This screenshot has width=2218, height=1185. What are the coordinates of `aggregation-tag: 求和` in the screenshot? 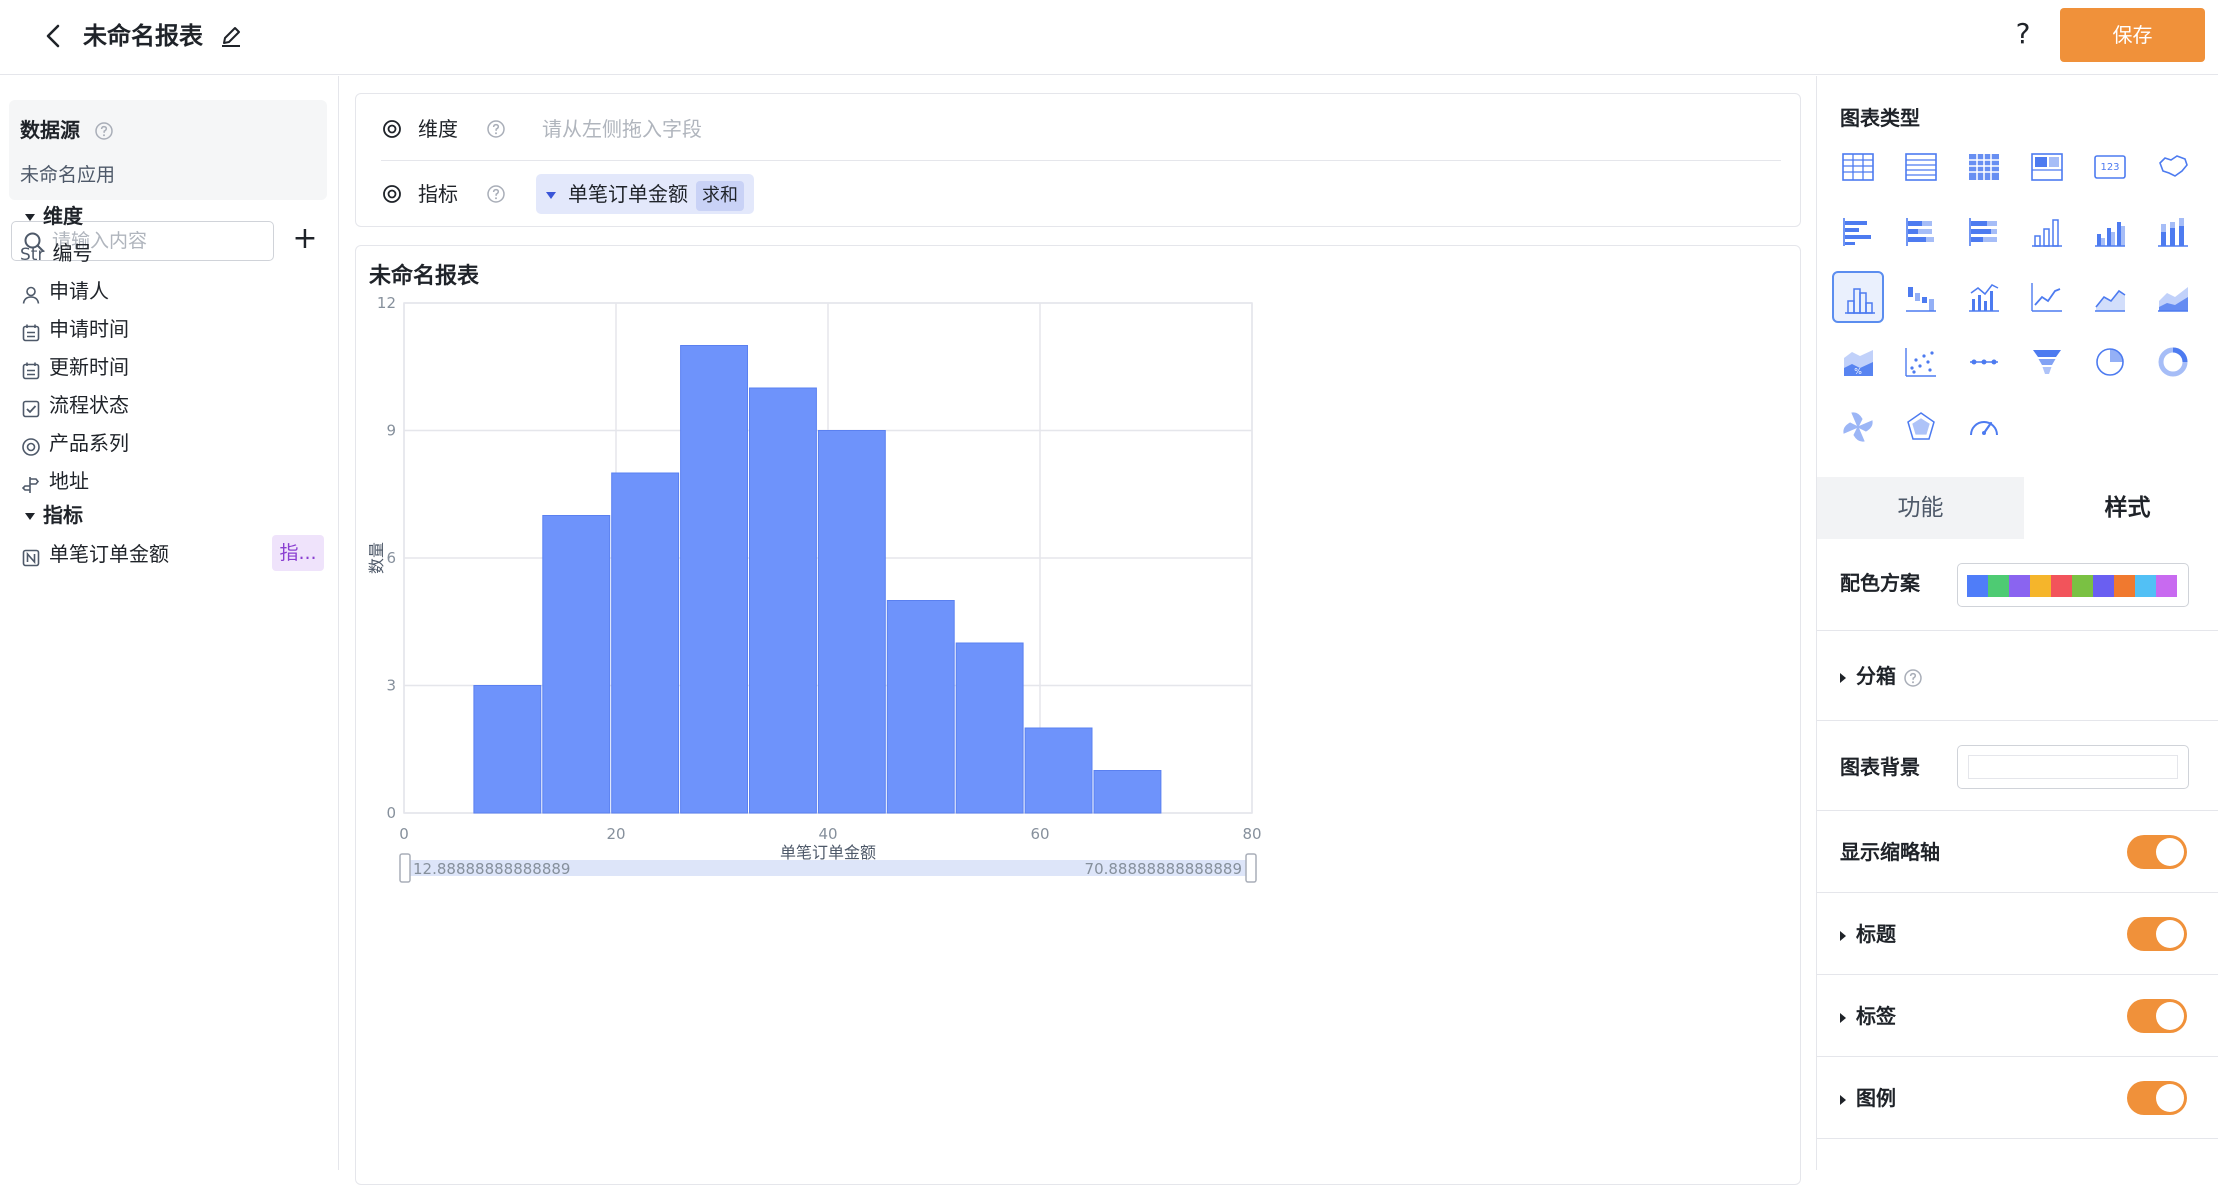 It's located at (720, 196).